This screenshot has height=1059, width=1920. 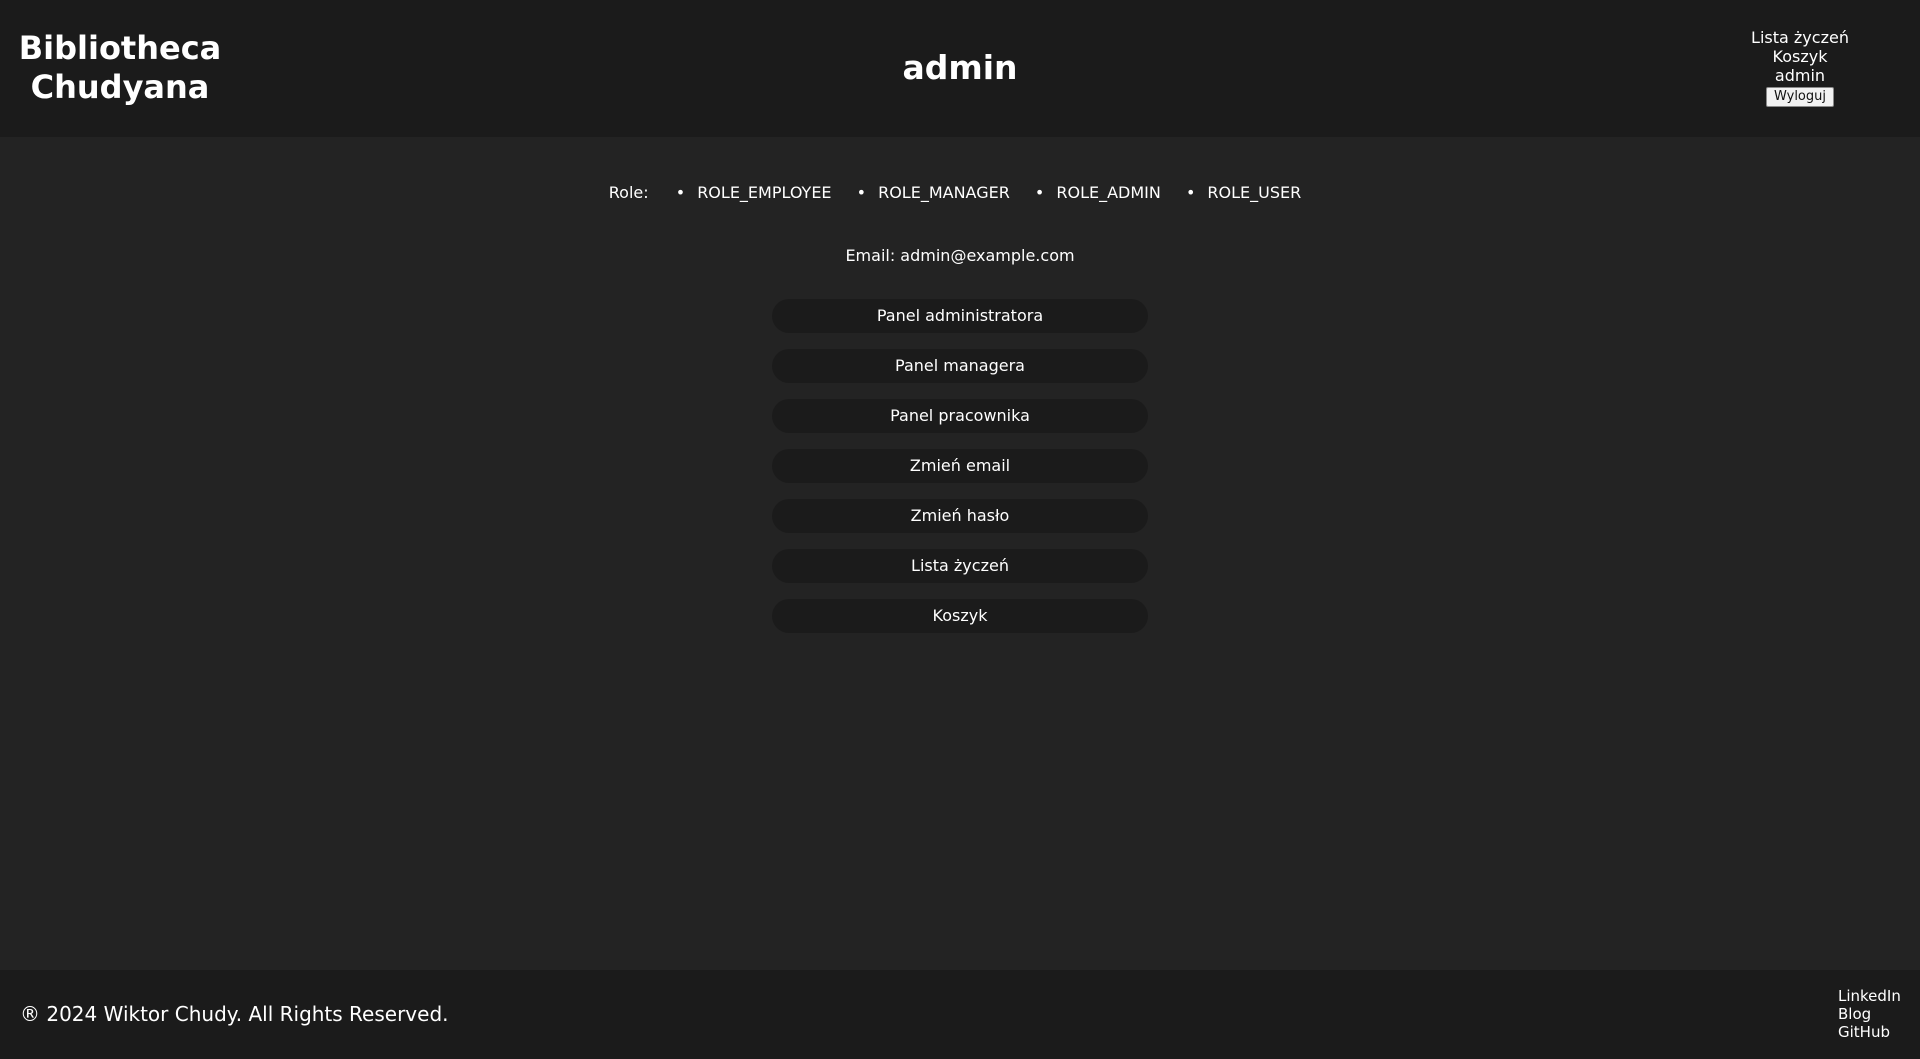 I want to click on nav-cart-link: Koszyk, so click(x=1800, y=56).